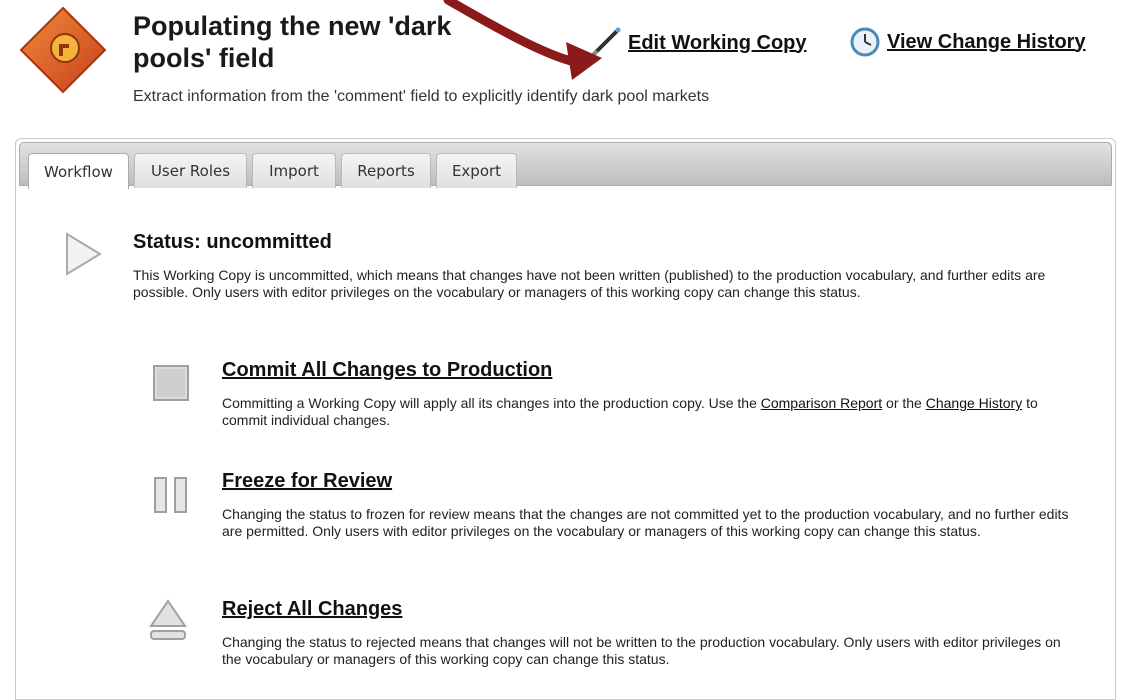 The image size is (1123, 700). Describe the element at coordinates (974, 403) in the screenshot. I see `change-history-link: Change History` at that location.